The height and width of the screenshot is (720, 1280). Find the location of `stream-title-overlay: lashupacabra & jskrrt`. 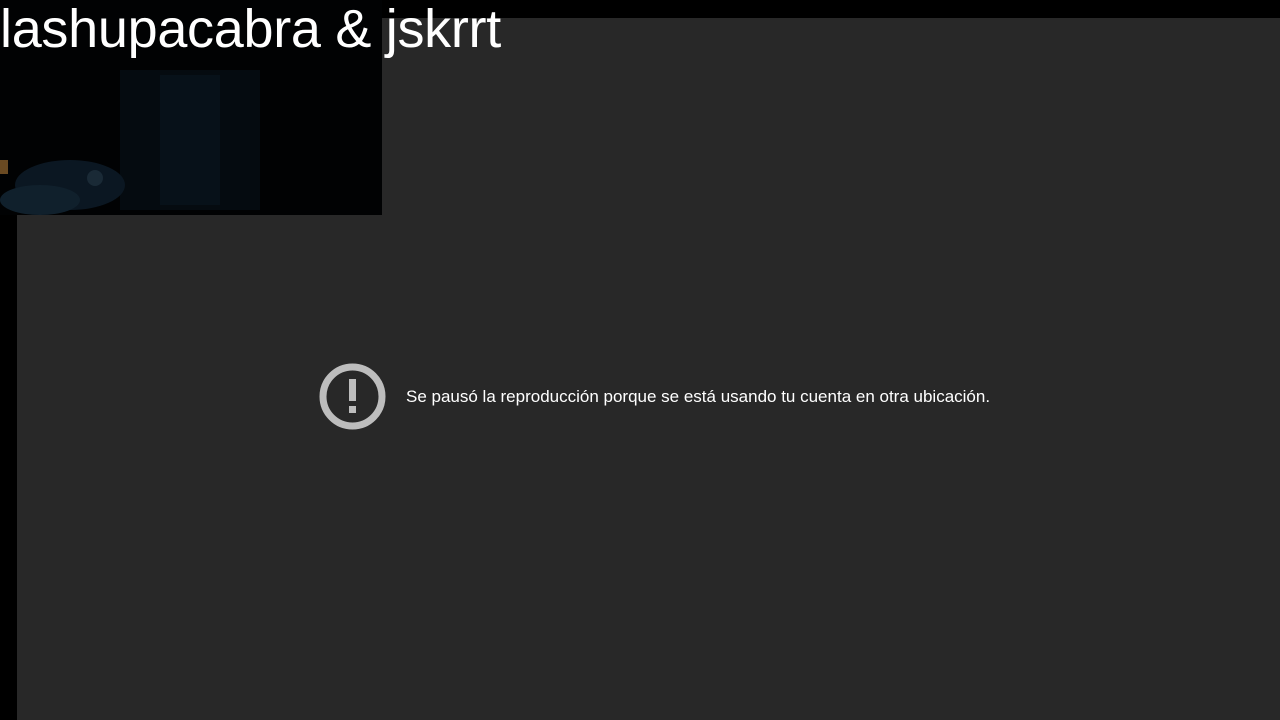

stream-title-overlay: lashupacabra & jskrrt is located at coordinates (250, 29).